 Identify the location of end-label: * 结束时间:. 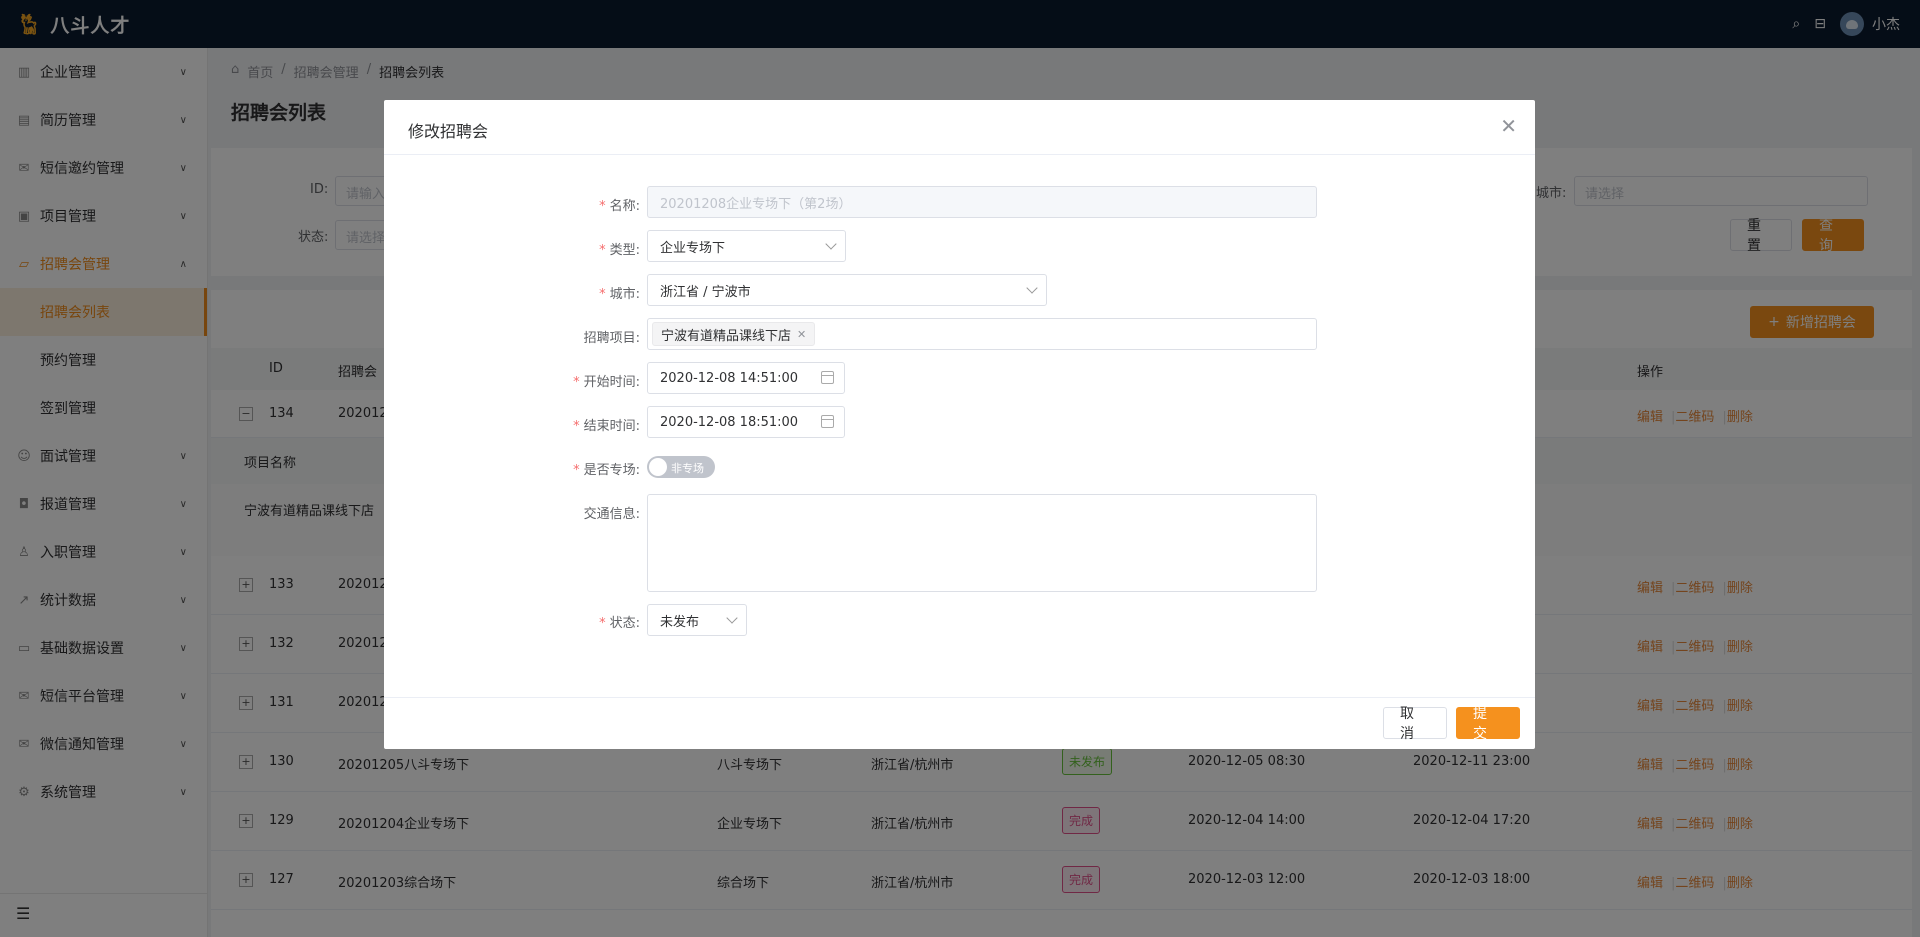
(606, 426).